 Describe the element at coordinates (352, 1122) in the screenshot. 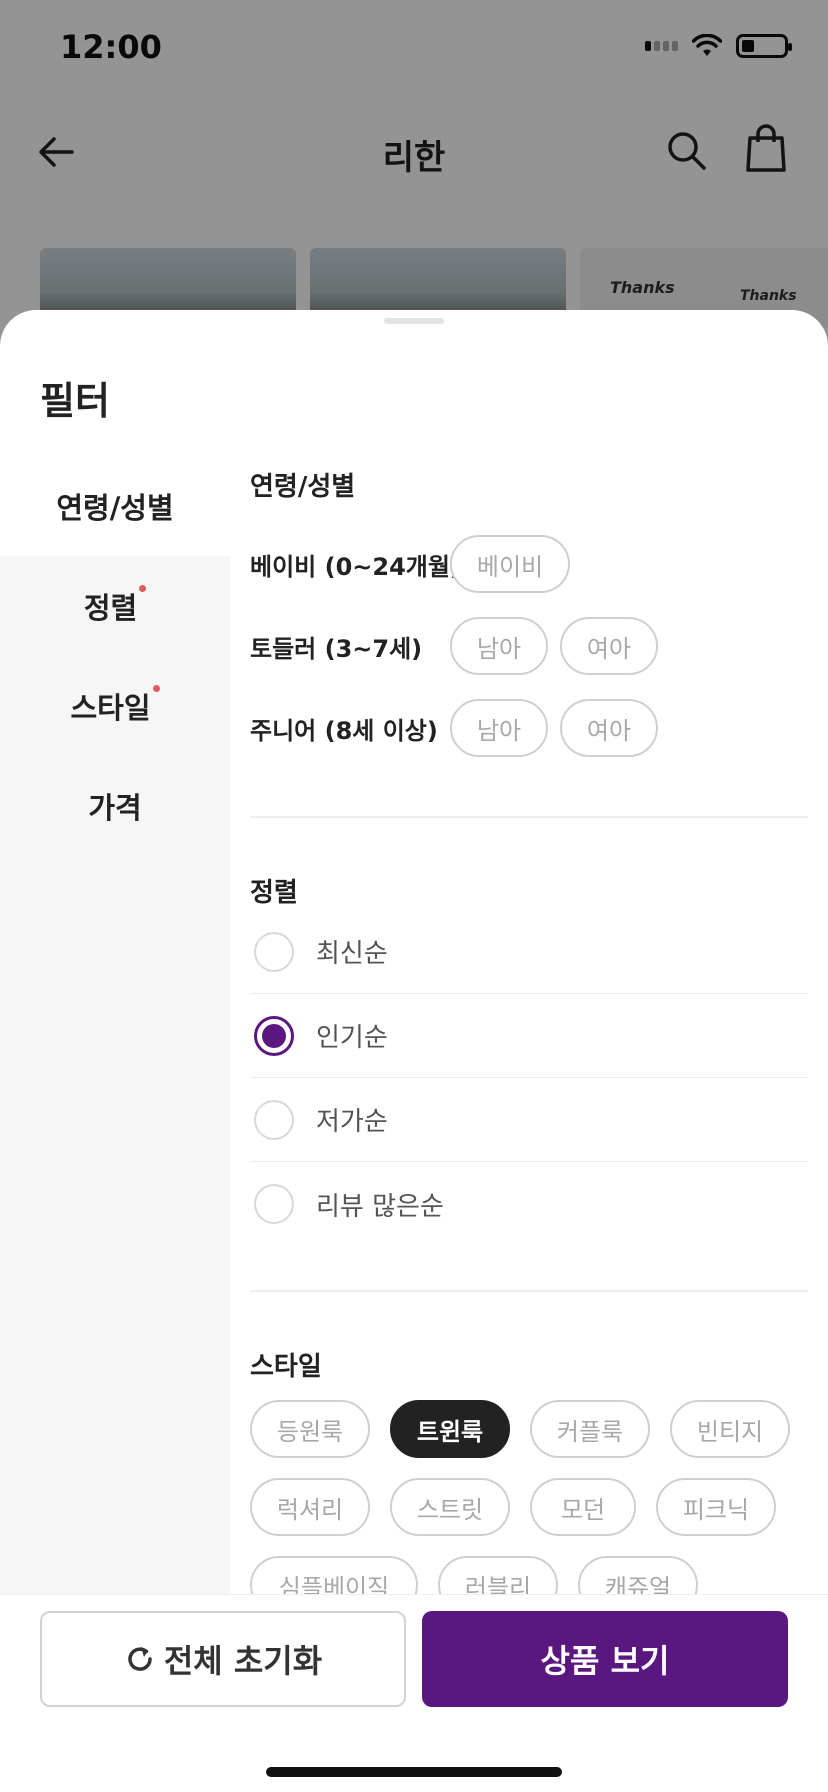

I see `sort-option-label: 저가순` at that location.